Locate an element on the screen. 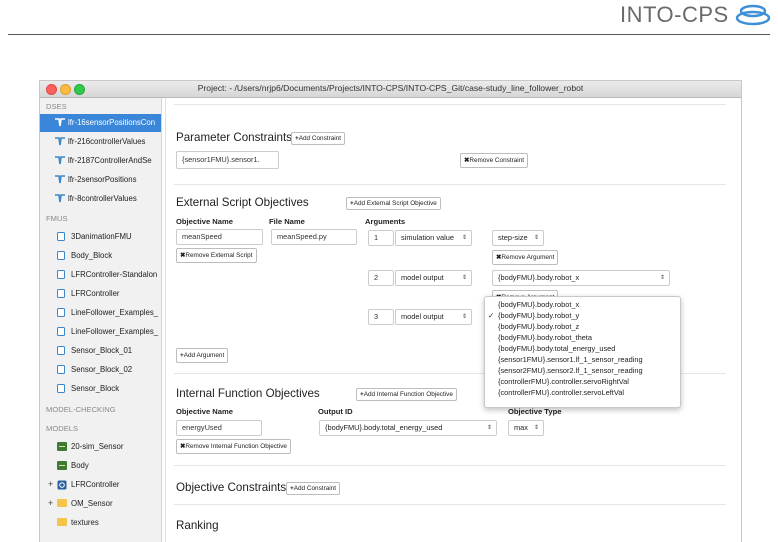 The height and width of the screenshot is (542, 778). parameter-constraint-input: {sensor1FMU}.sensor1. is located at coordinates (227, 160).